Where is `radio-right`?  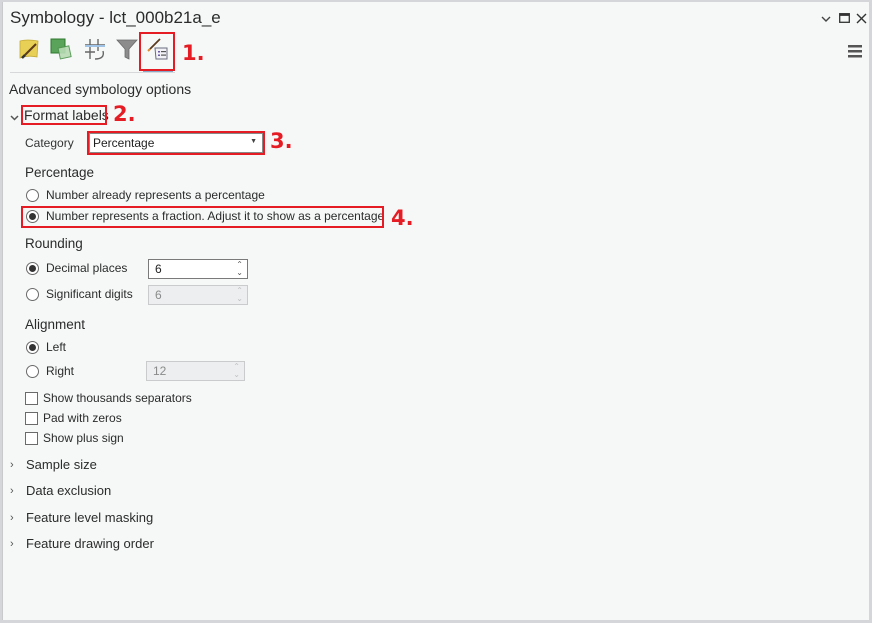 radio-right is located at coordinates (32, 371).